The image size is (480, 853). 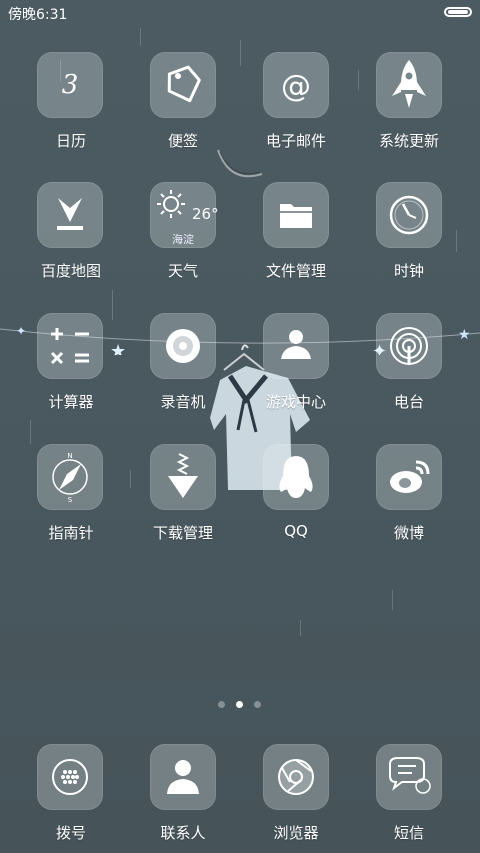 I want to click on app-label: 下载管理, so click(x=182, y=533).